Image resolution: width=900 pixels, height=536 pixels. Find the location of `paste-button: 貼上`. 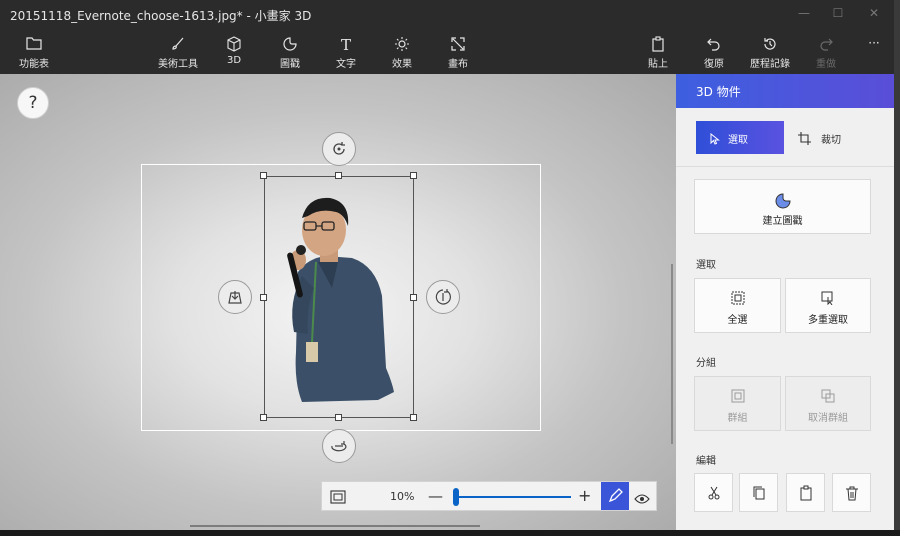

paste-button: 貼上 is located at coordinates (658, 52).